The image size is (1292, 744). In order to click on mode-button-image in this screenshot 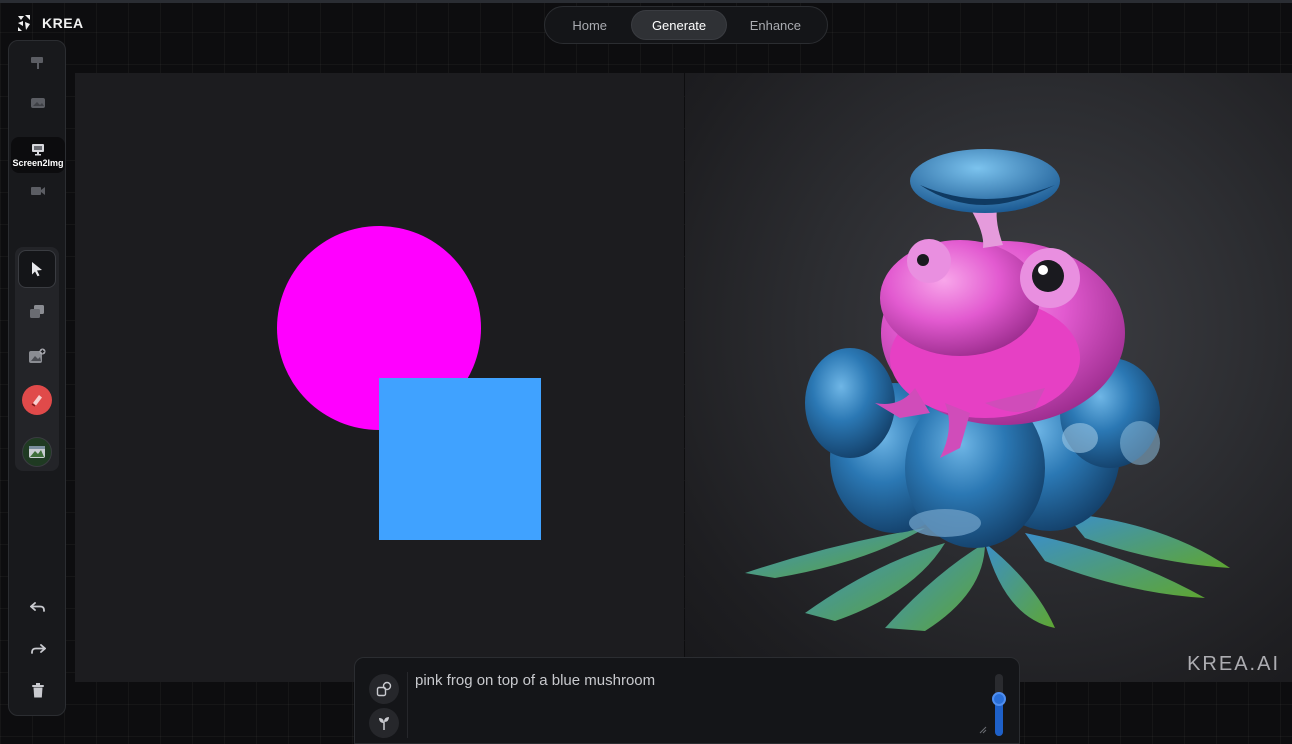, I will do `click(38, 103)`.